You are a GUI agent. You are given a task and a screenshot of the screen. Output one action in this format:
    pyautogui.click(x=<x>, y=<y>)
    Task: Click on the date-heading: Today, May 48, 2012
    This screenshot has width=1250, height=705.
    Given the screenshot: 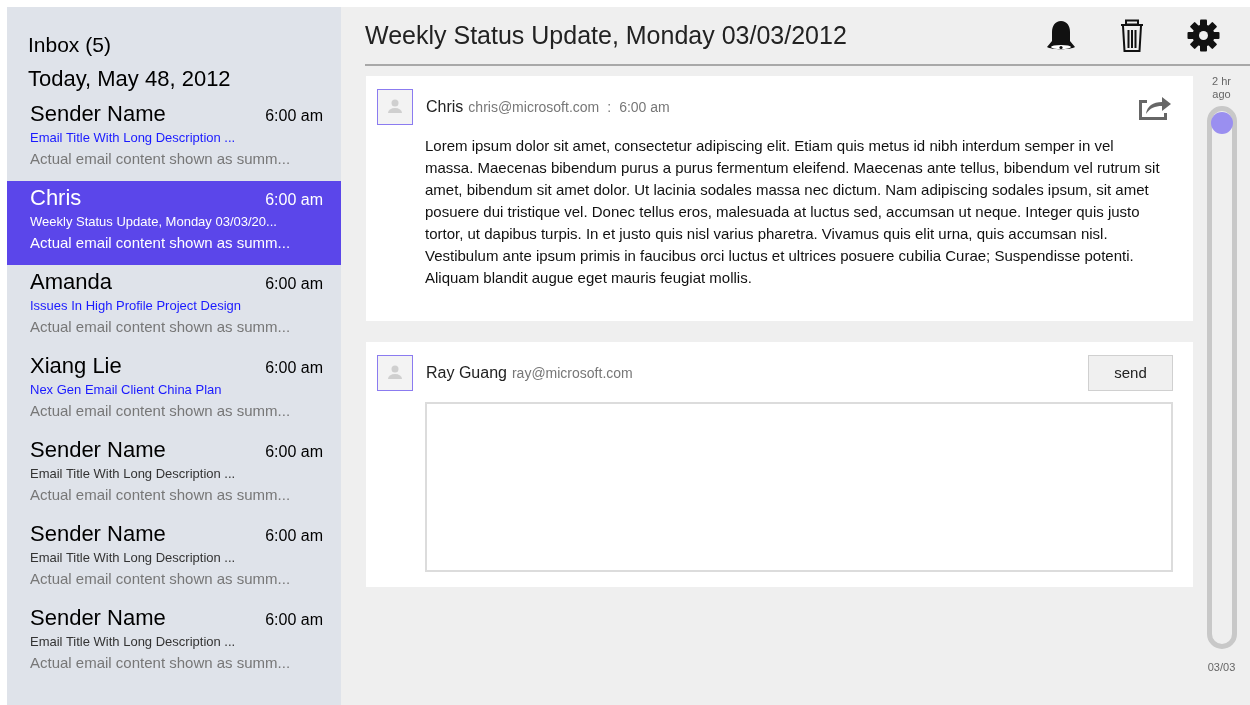 What is the action you would take?
    pyautogui.click(x=129, y=79)
    